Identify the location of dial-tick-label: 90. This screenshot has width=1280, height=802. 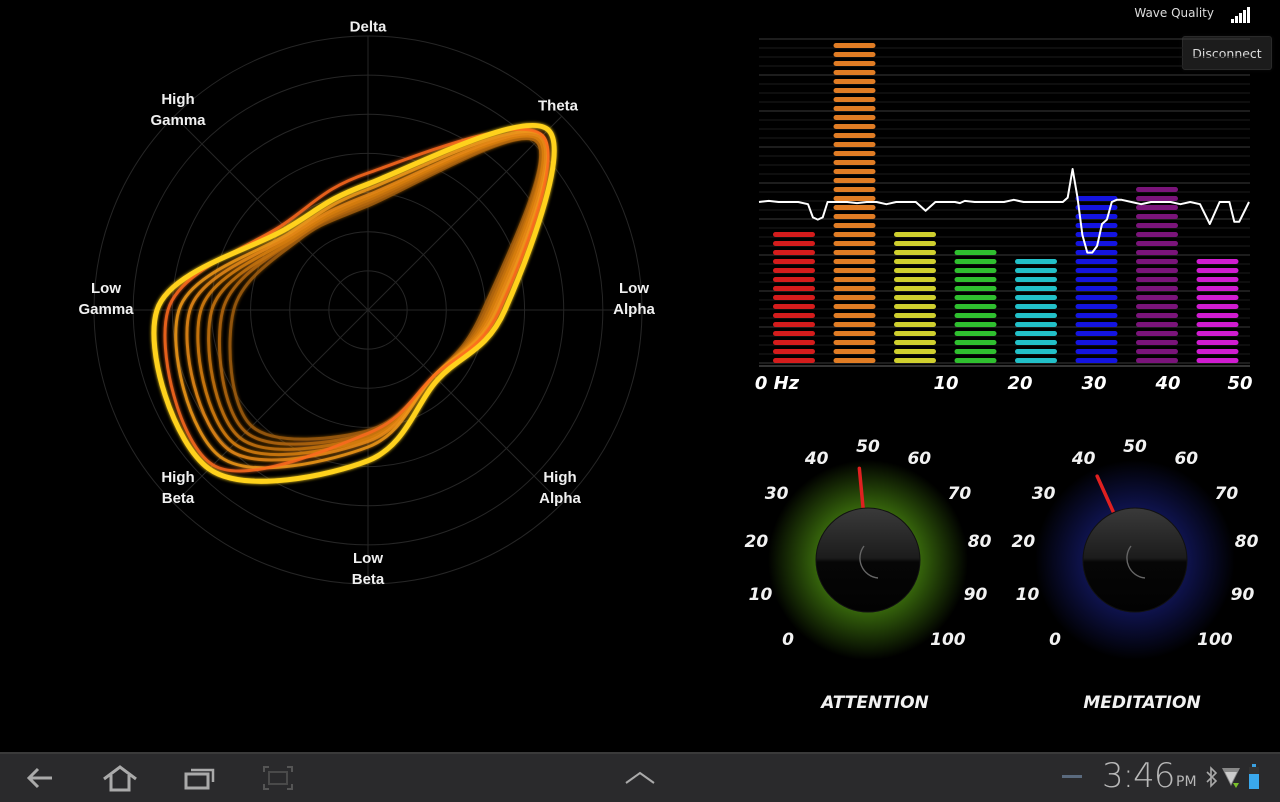
(1242, 594).